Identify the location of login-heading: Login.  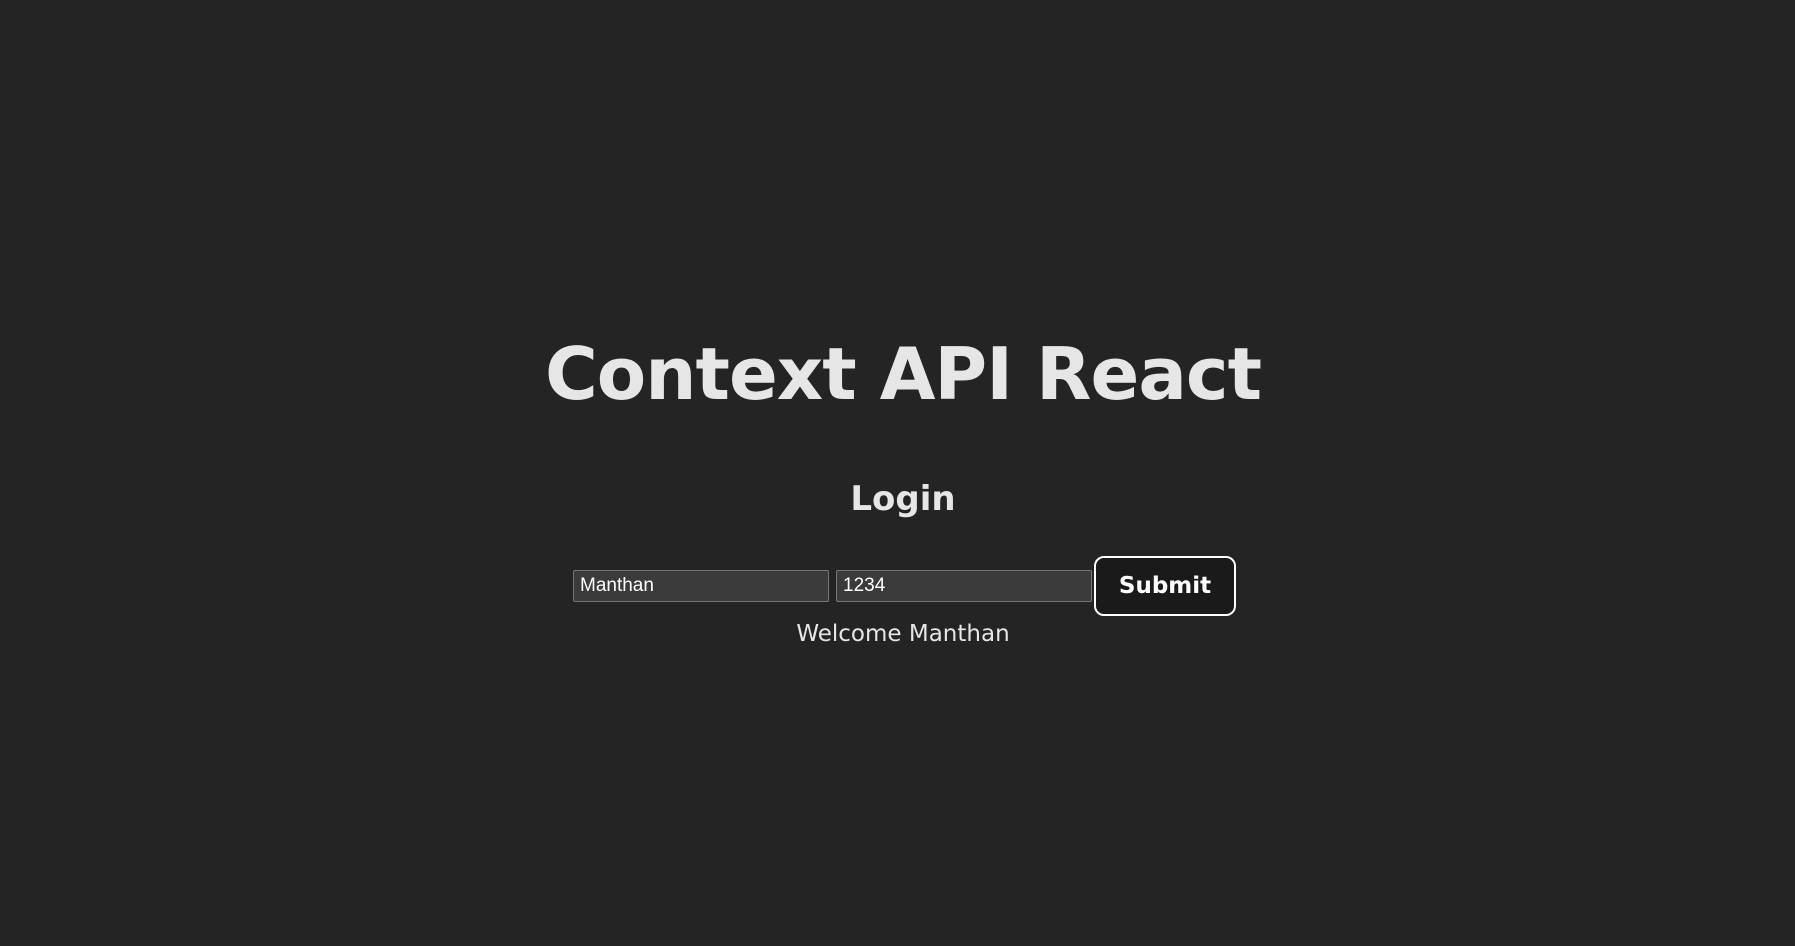
(903, 499).